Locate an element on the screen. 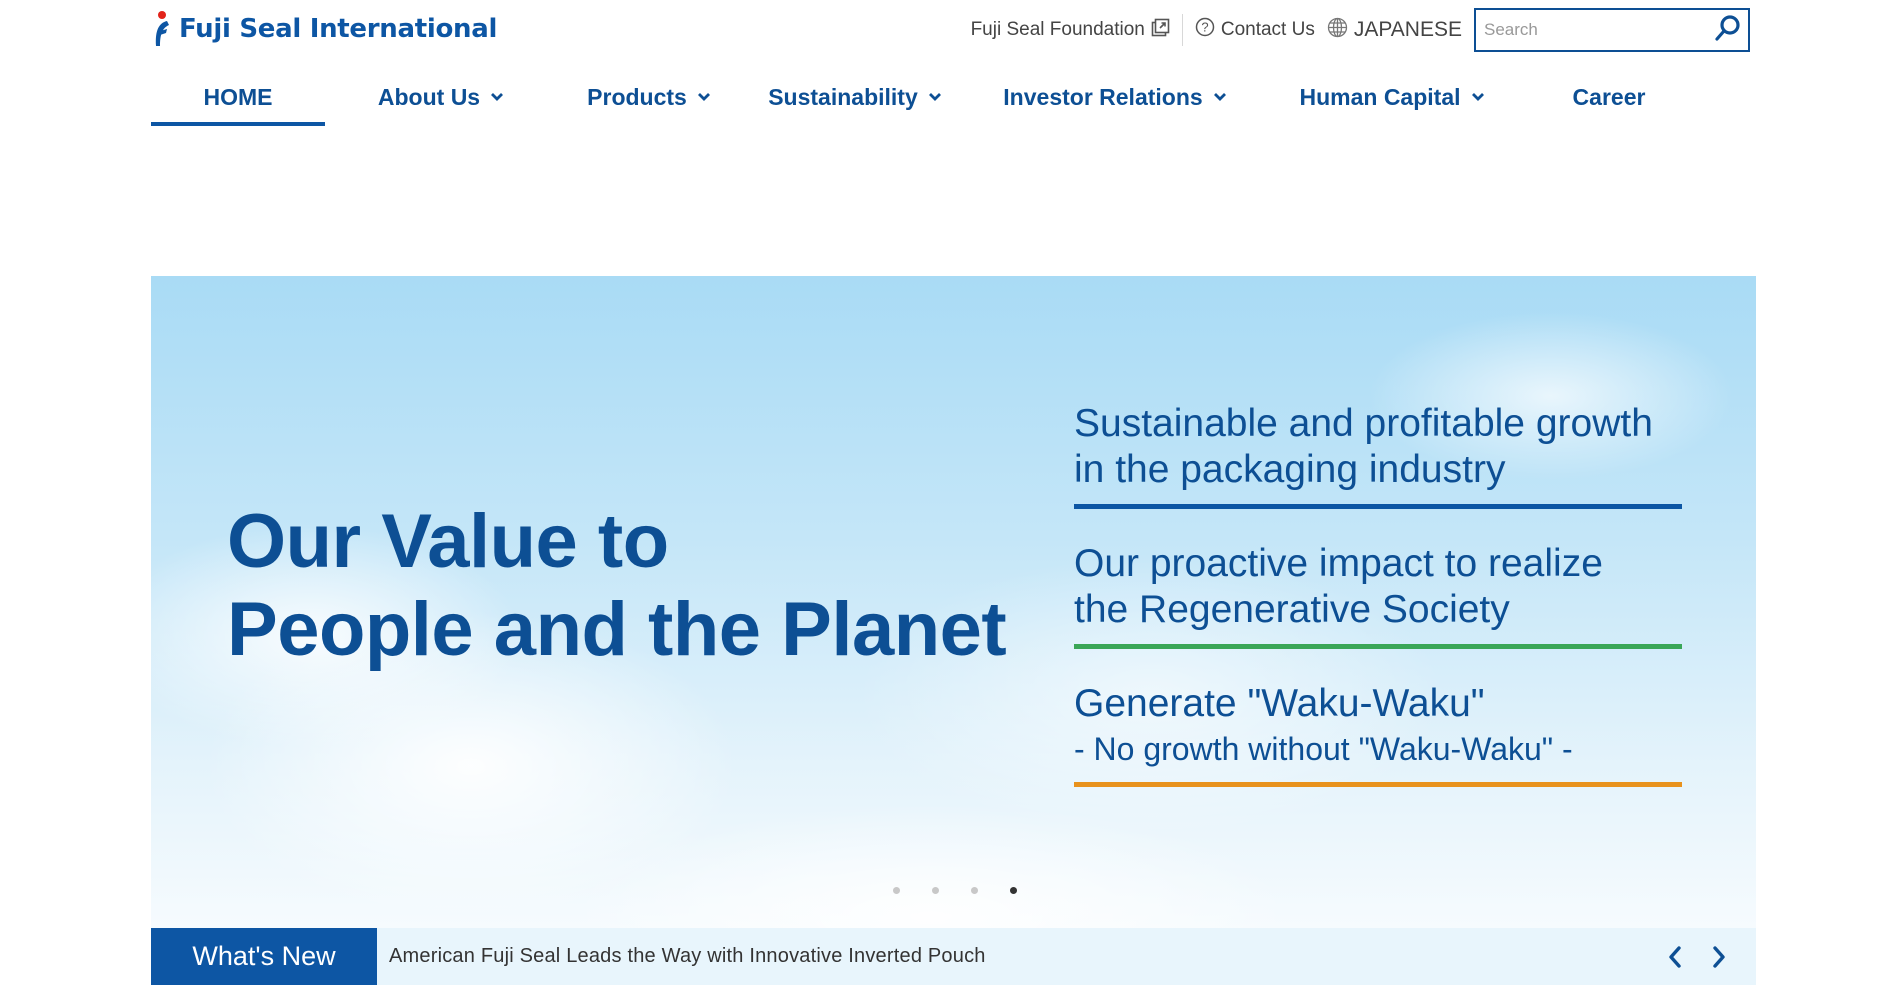 The height and width of the screenshot is (985, 1900). nav-item-label: Human Capital is located at coordinates (1380, 96).